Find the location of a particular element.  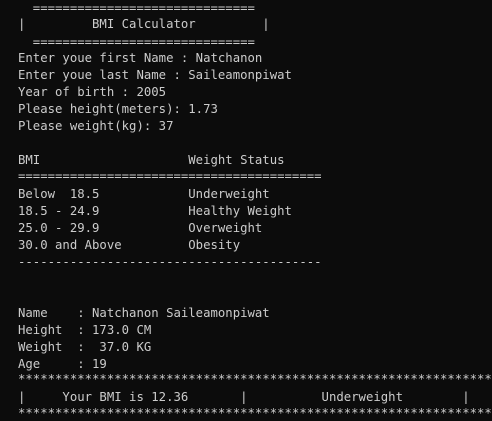

bmi-table-row: 30.0 and Above Obesity is located at coordinates (129, 245).